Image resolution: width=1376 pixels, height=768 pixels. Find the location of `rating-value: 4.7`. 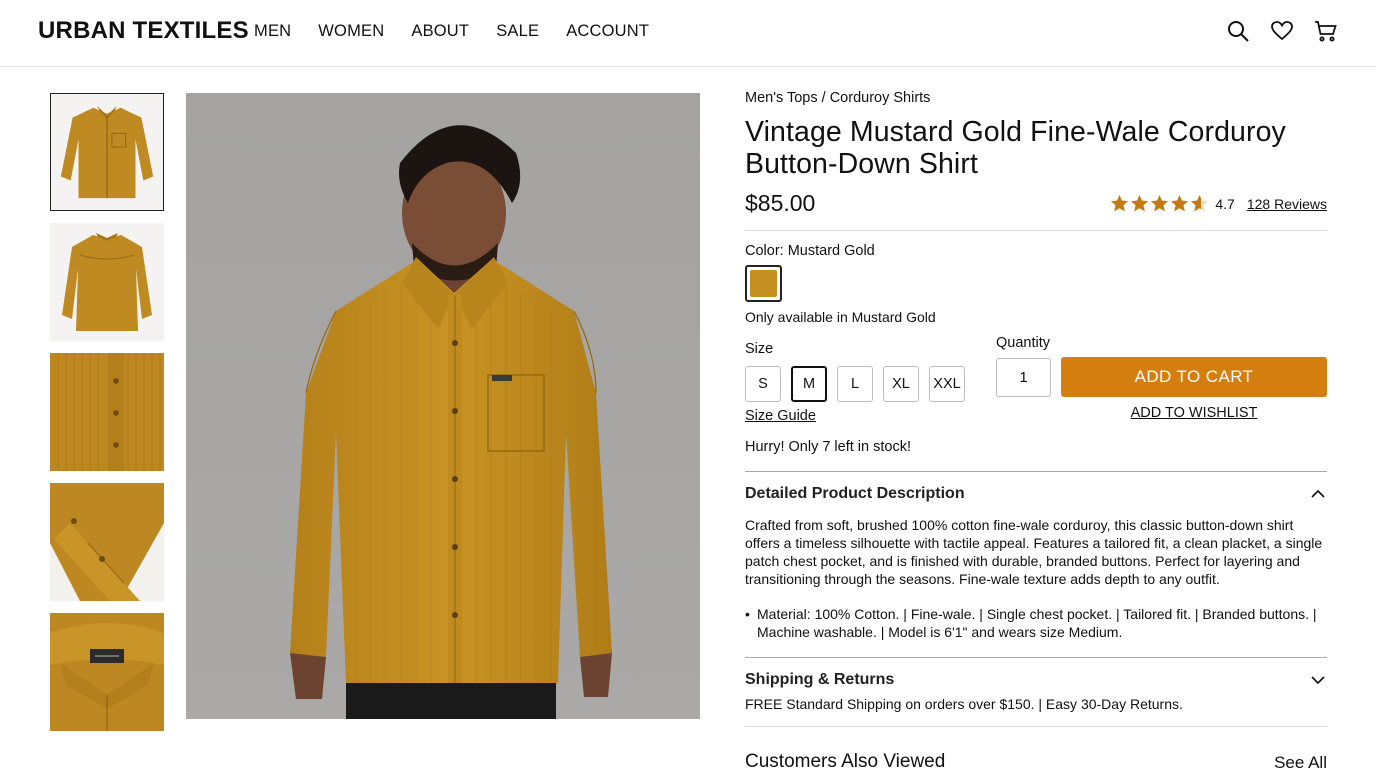

rating-value: 4.7 is located at coordinates (1225, 203).